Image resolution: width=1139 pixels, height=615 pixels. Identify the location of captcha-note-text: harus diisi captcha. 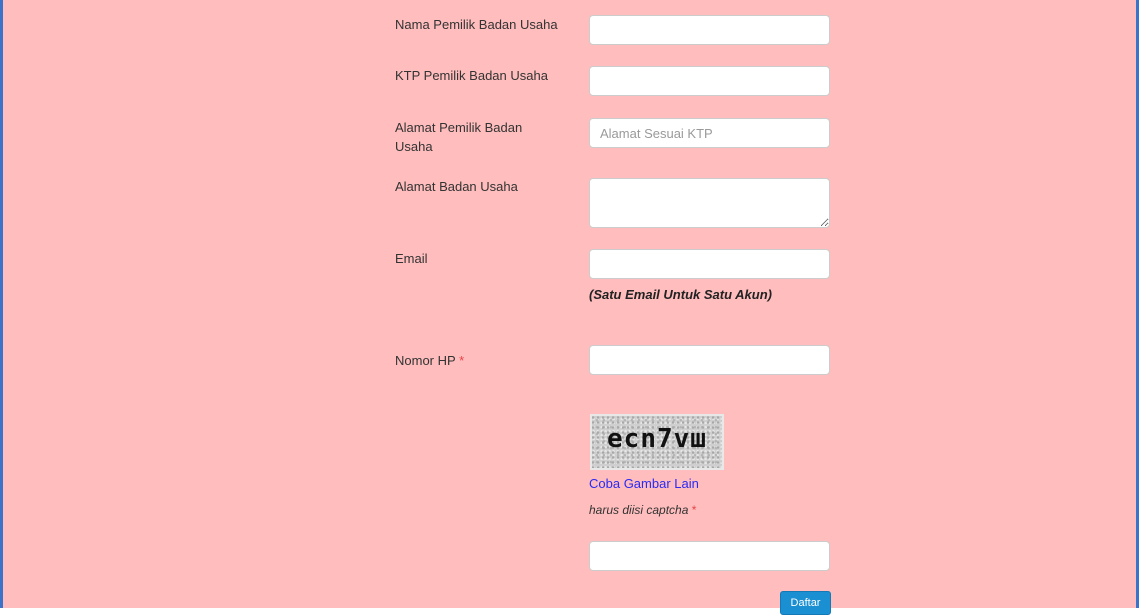
(639, 510).